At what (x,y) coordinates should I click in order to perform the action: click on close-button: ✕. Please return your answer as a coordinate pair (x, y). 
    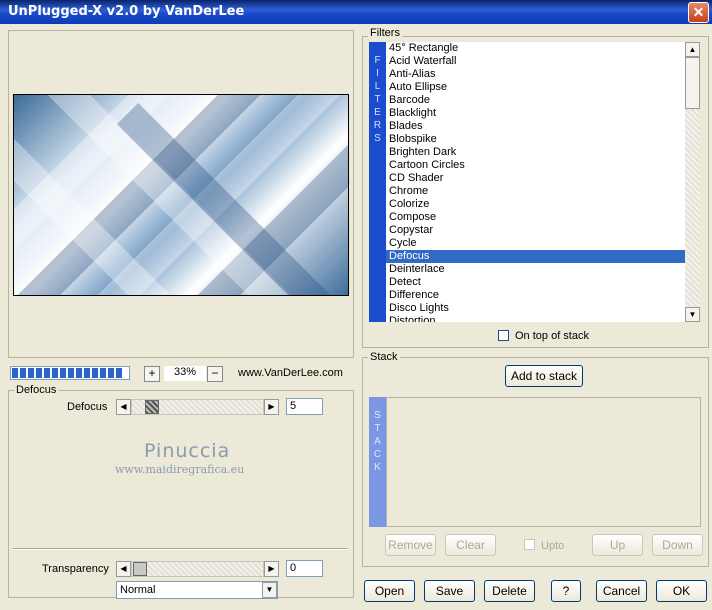
    Looking at the image, I should click on (698, 12).